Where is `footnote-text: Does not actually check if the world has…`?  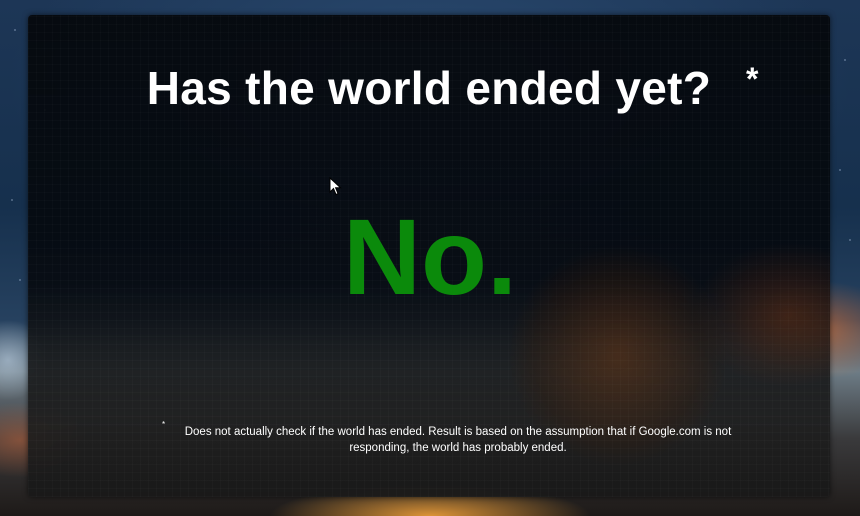 footnote-text: Does not actually check if the world has… is located at coordinates (458, 440).